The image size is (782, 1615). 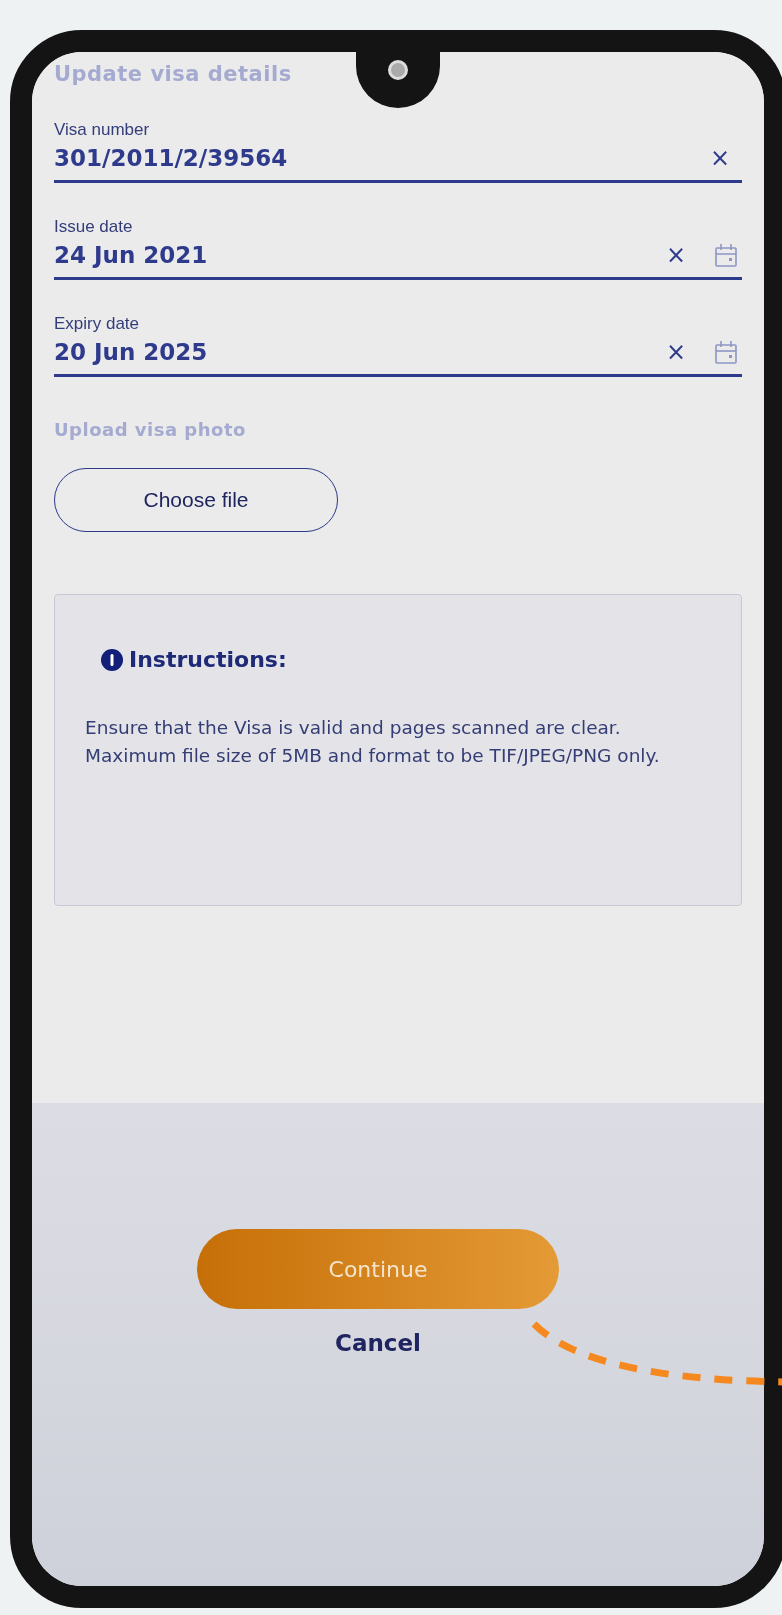 What do you see at coordinates (173, 74) in the screenshot?
I see `screen-title: Update visa details` at bounding box center [173, 74].